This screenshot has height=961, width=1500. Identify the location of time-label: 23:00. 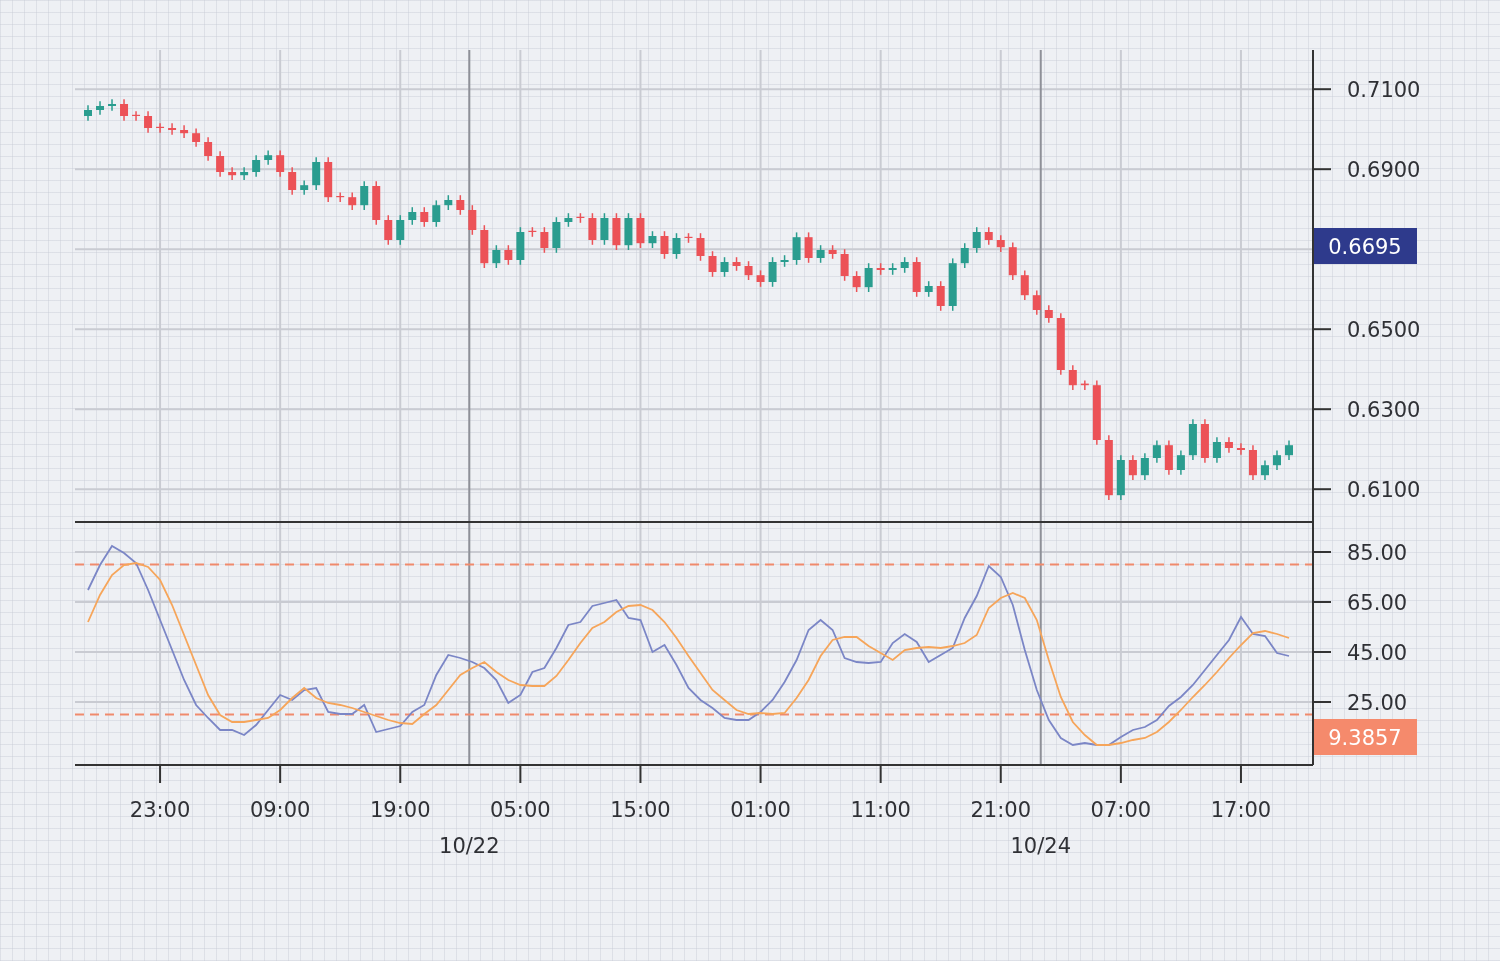
(160, 810).